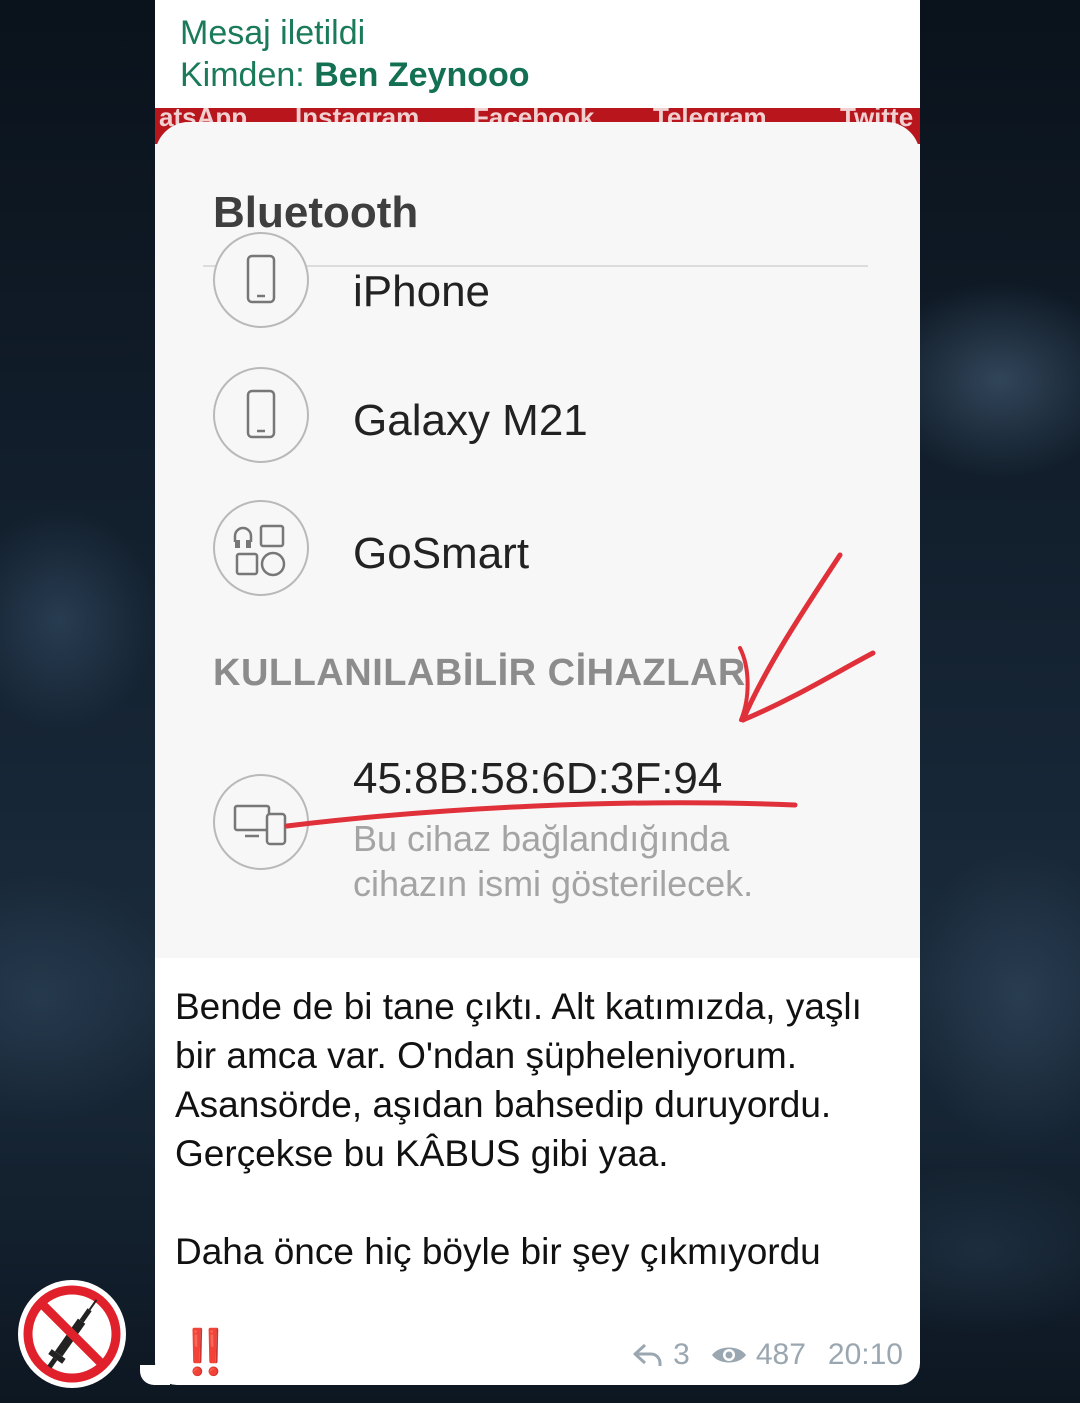 This screenshot has width=1080, height=1403. I want to click on apps-icon, so click(261, 548).